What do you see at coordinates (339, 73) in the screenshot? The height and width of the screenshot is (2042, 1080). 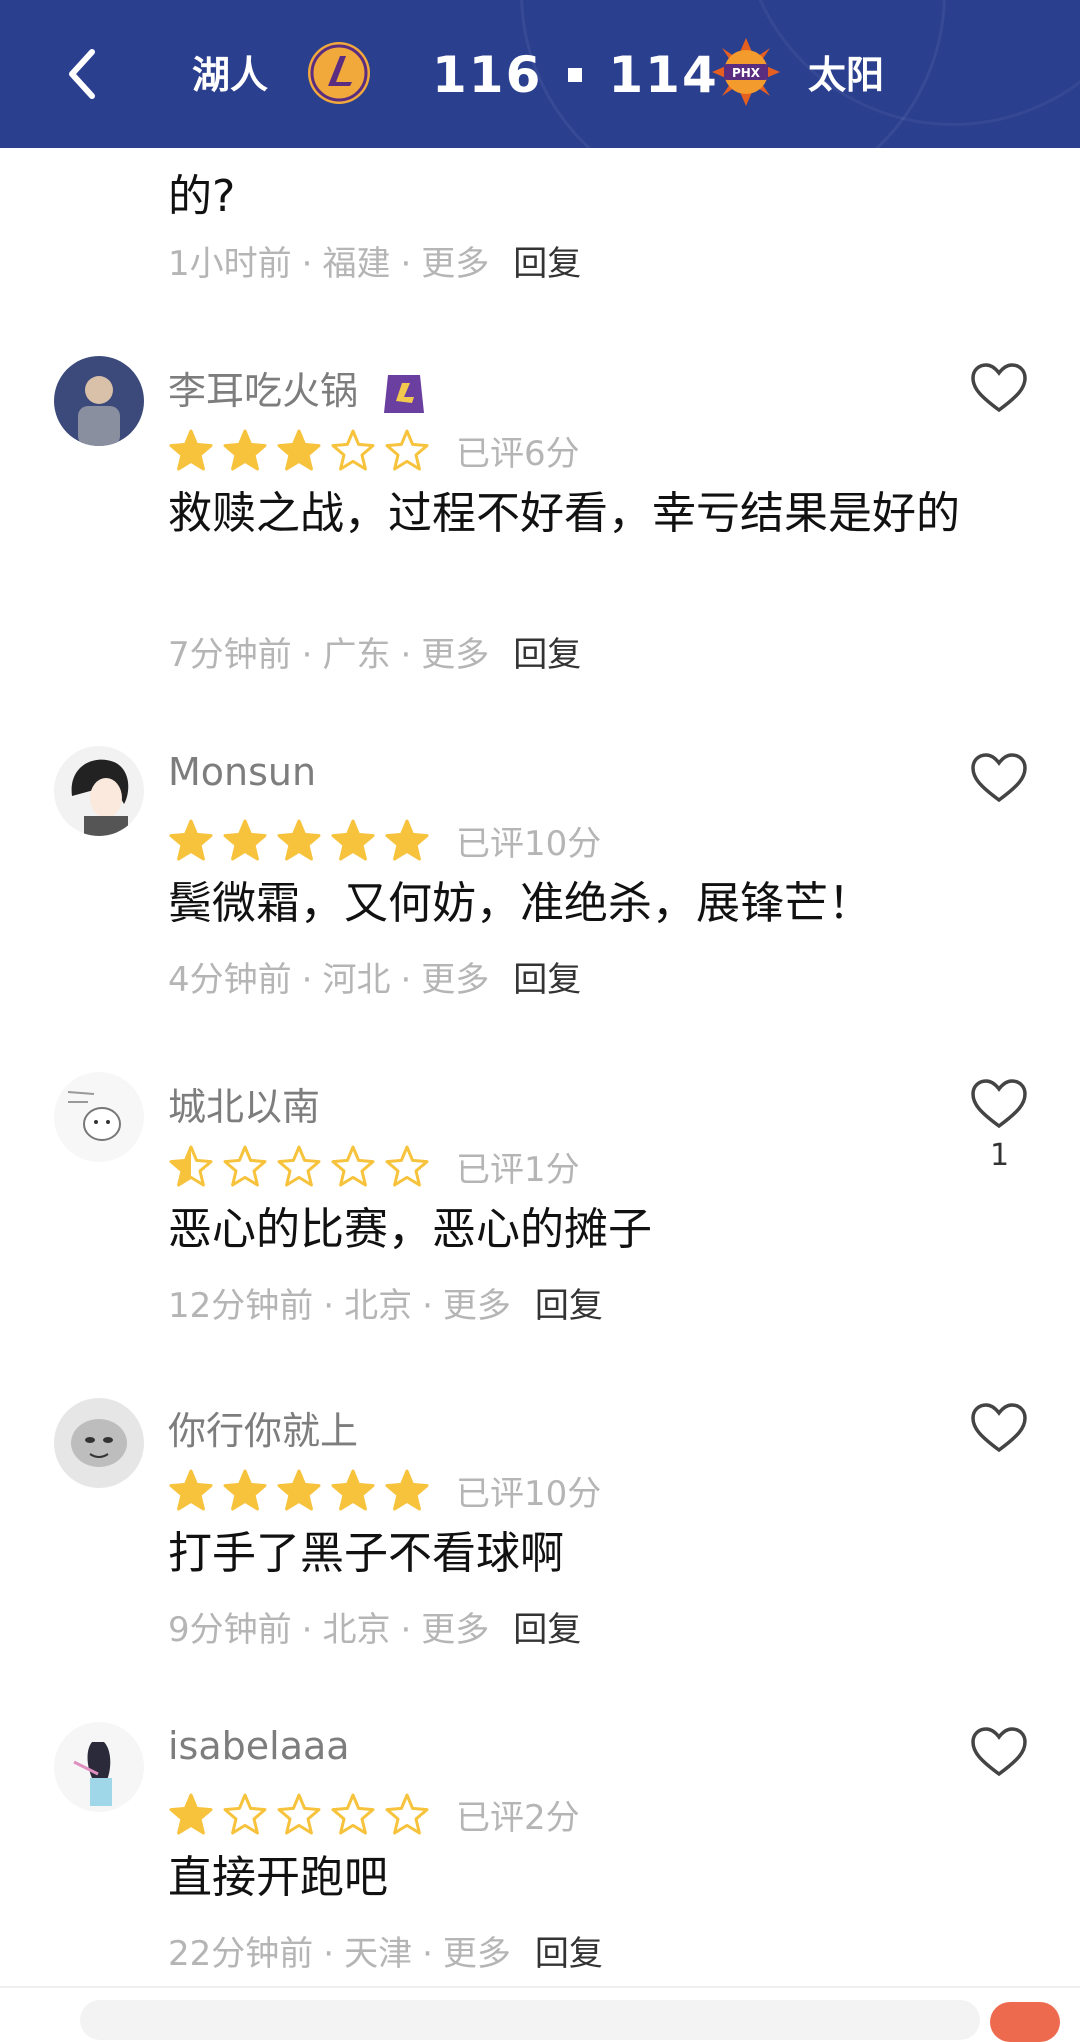 I see `lakers-logo-icon` at bounding box center [339, 73].